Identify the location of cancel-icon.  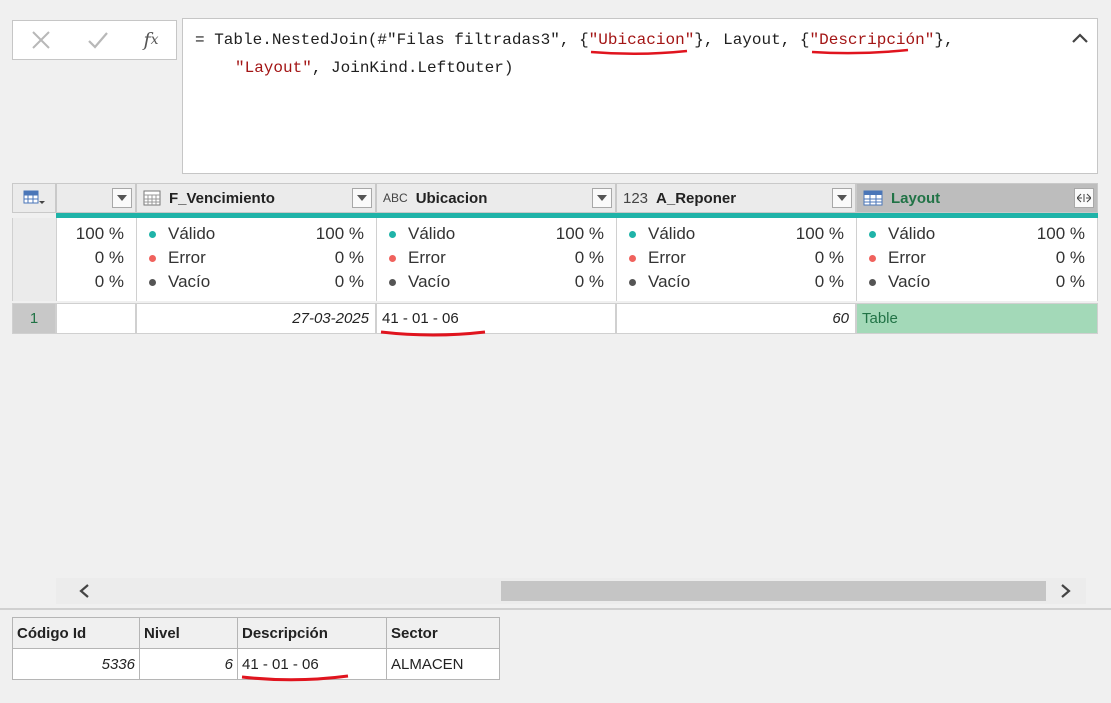
(41, 40).